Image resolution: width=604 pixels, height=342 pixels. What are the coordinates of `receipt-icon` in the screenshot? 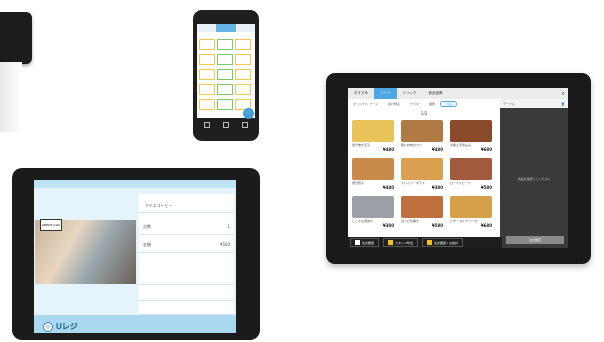 It's located at (430, 242).